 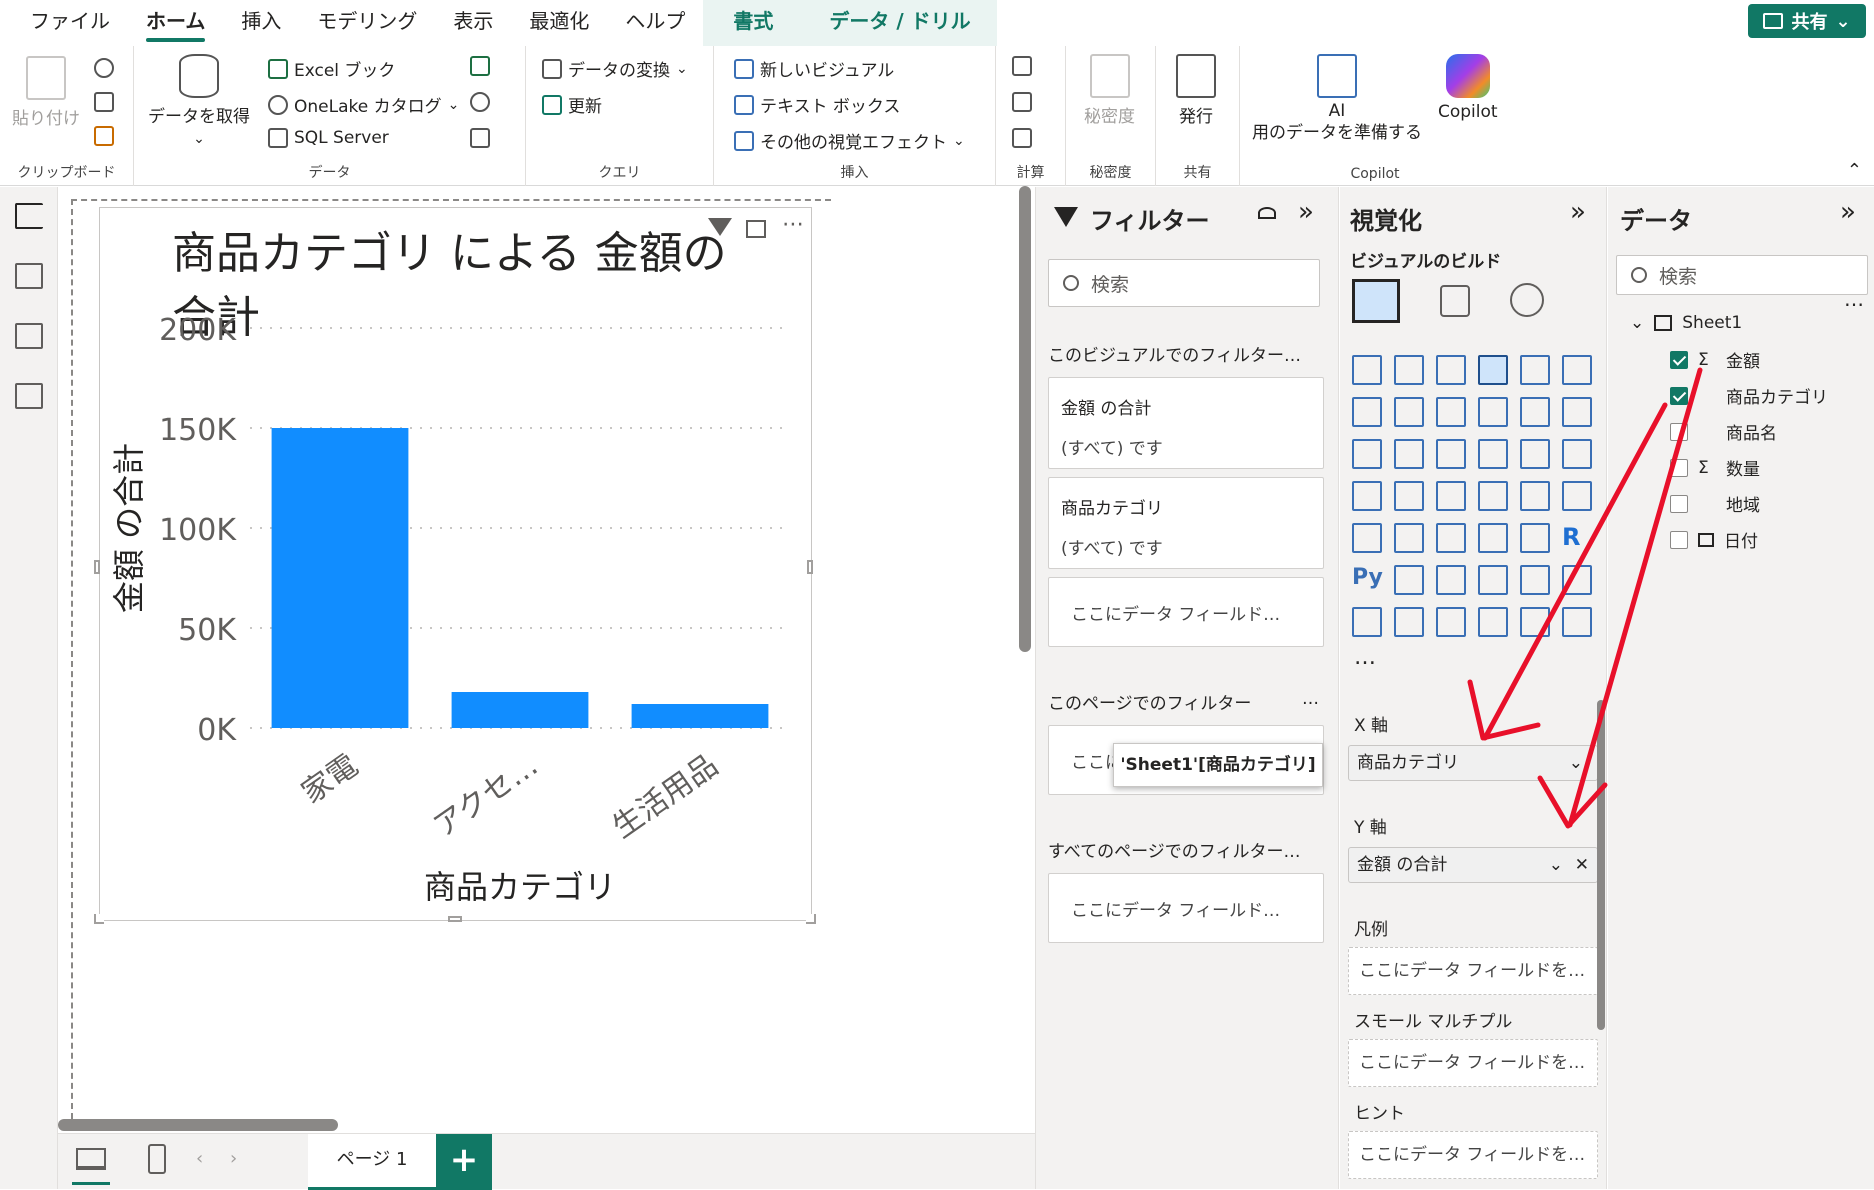 I want to click on field-row: 商品カテゴリ, so click(x=1749, y=395).